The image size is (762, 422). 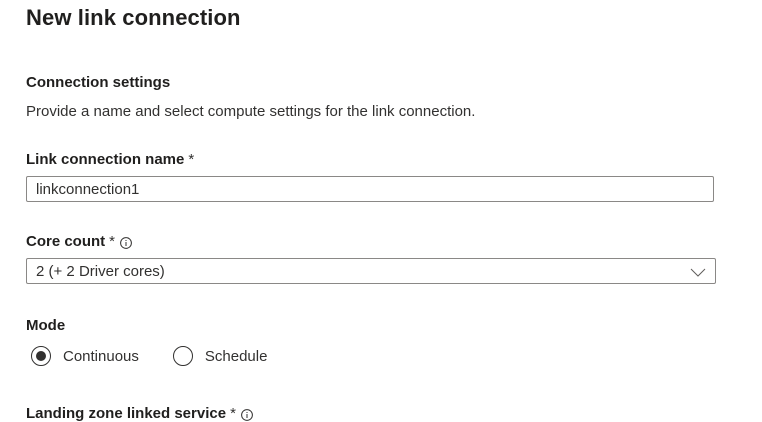 I want to click on core-count-label-text: Core count, so click(x=66, y=241).